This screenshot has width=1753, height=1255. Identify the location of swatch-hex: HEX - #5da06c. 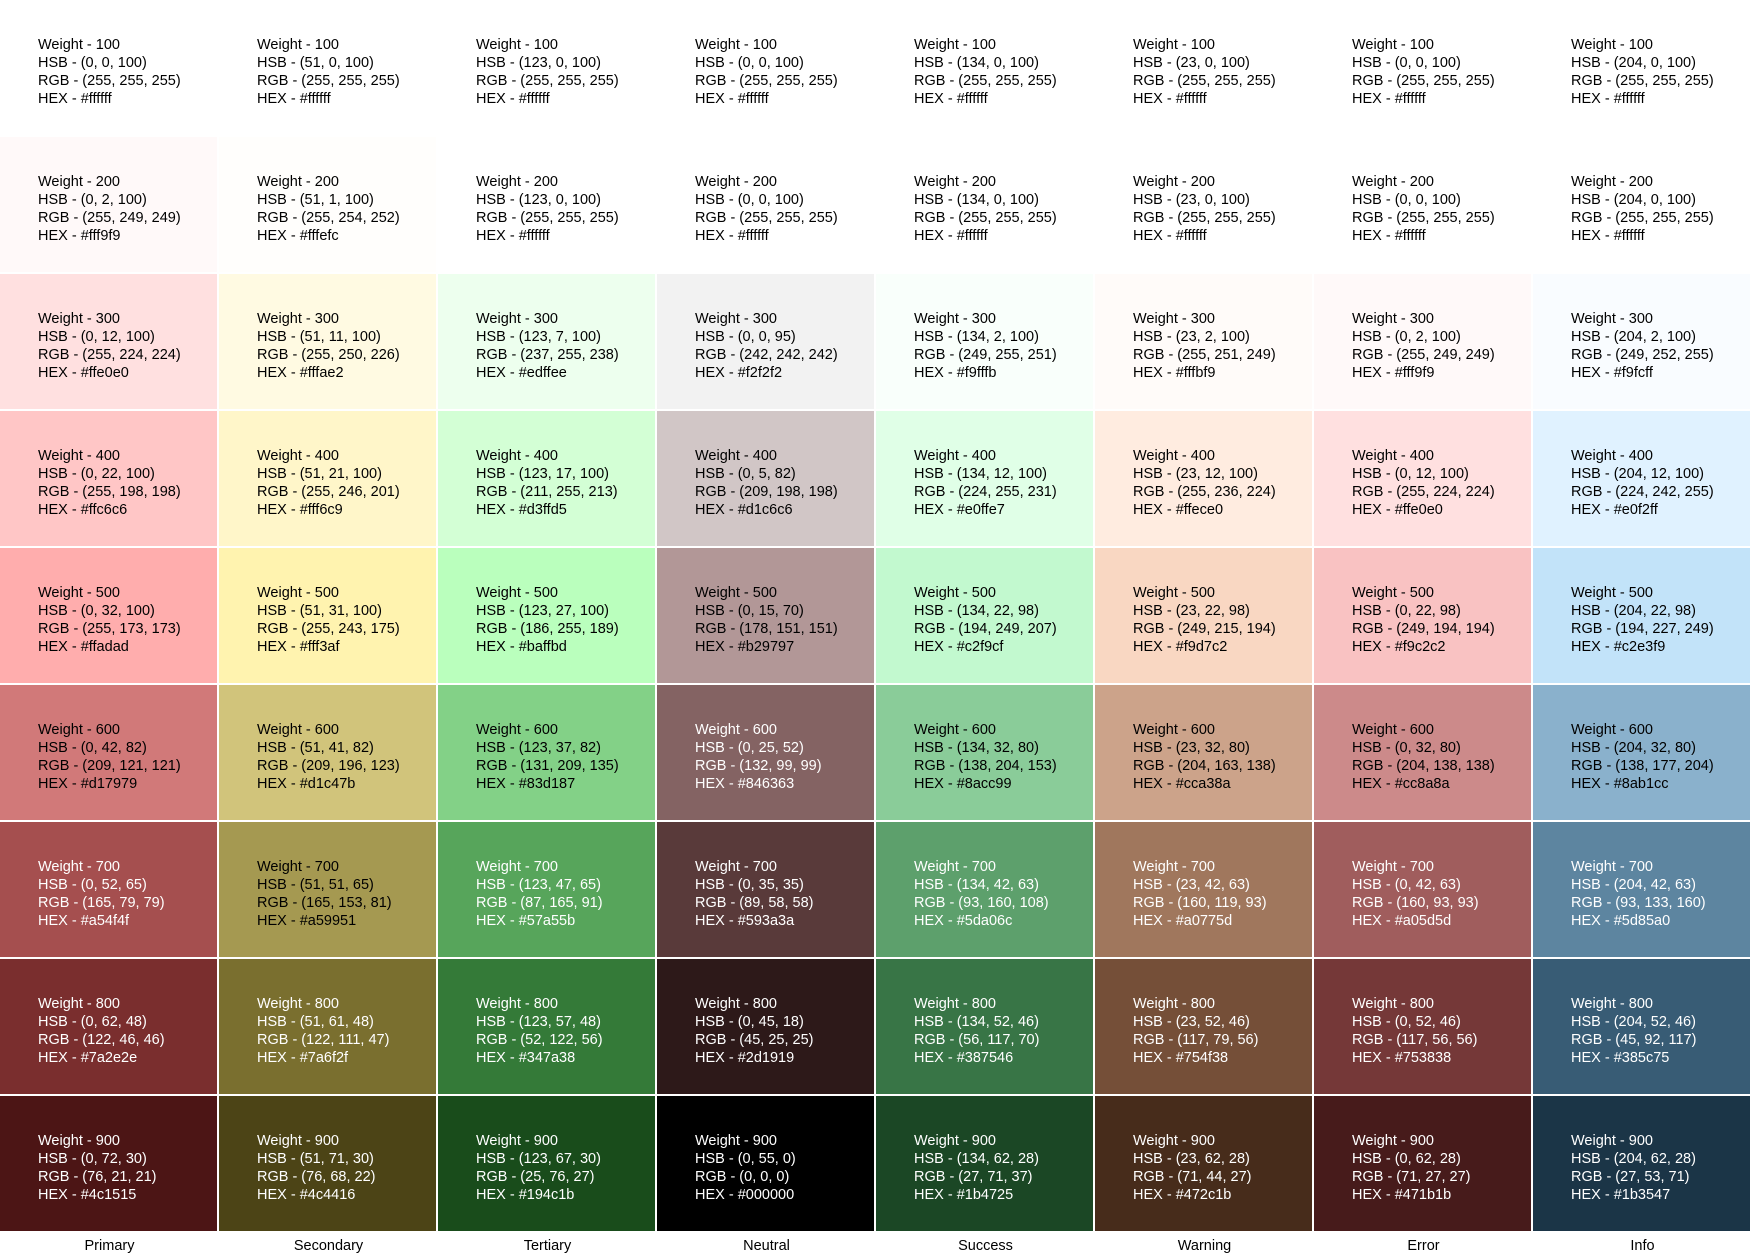
(963, 921).